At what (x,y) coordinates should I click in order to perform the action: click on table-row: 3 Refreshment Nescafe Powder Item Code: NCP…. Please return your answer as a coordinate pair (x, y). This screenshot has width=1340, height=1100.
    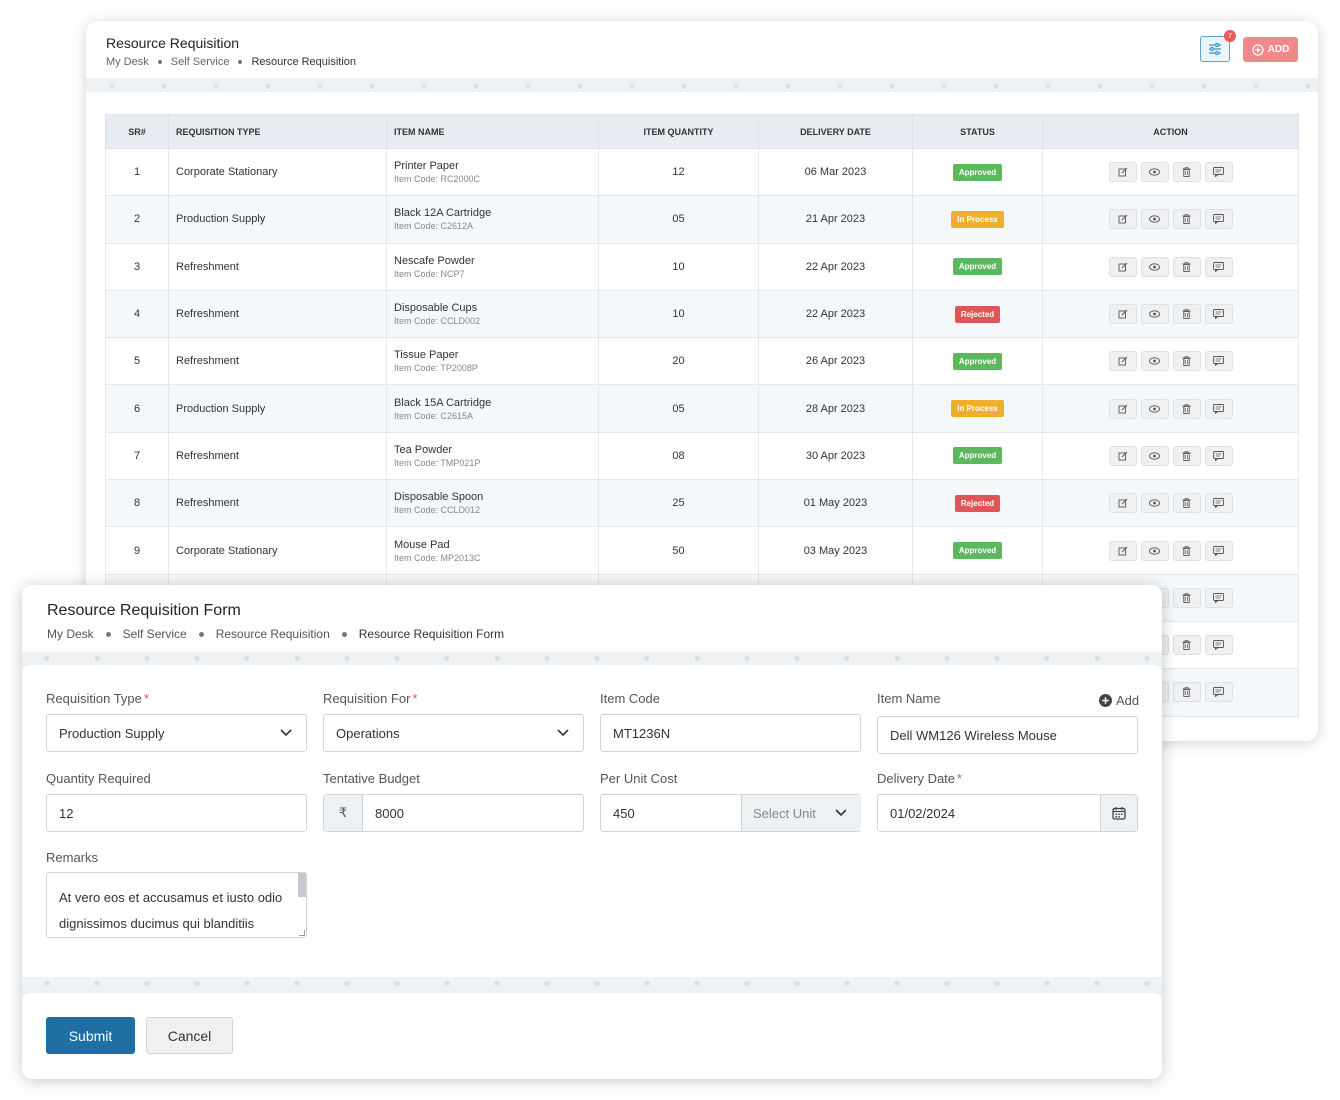
    Looking at the image, I should click on (702, 266).